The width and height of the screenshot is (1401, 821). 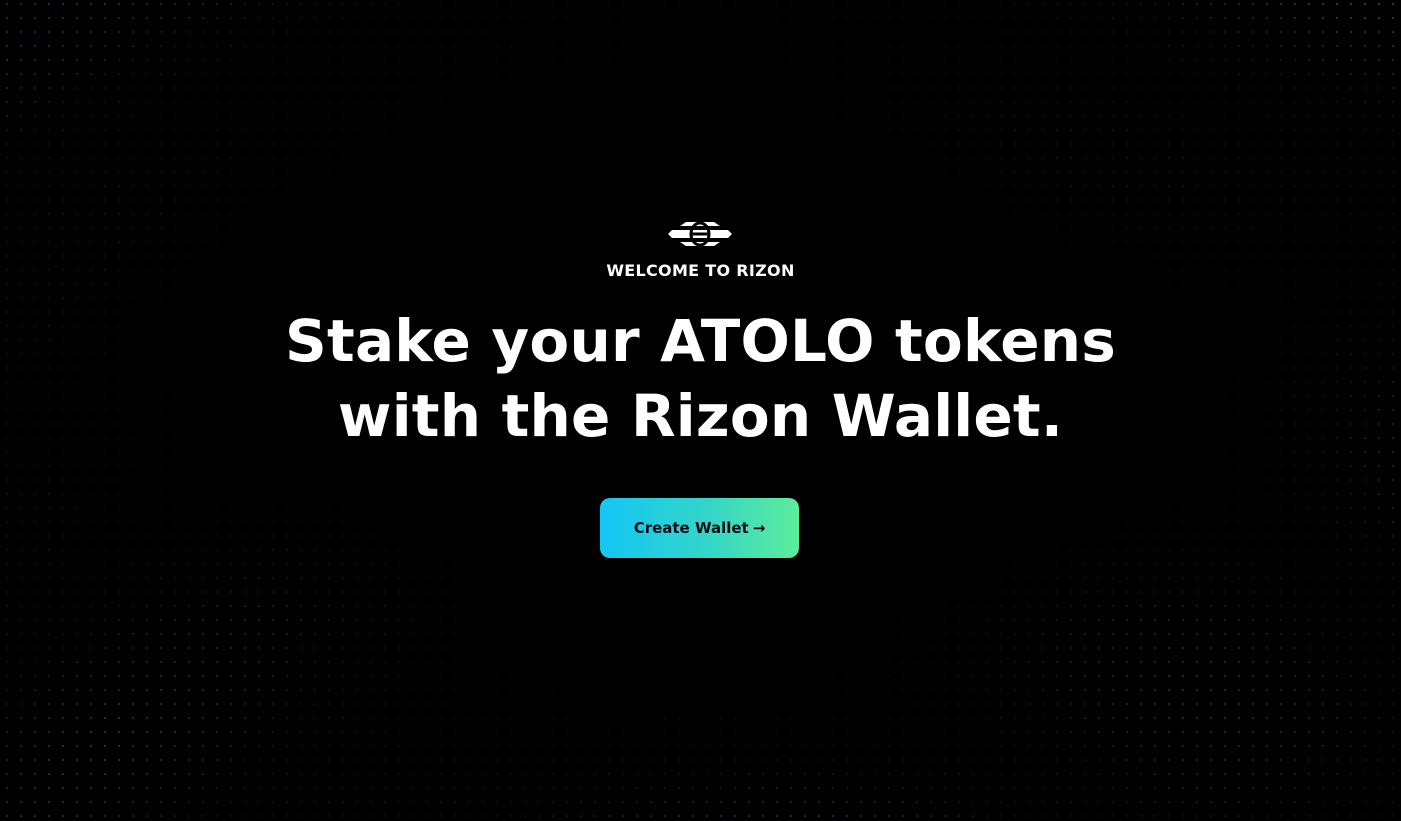 I want to click on welcome-eyebrow: WELCOME TO RIZON, so click(x=700, y=270).